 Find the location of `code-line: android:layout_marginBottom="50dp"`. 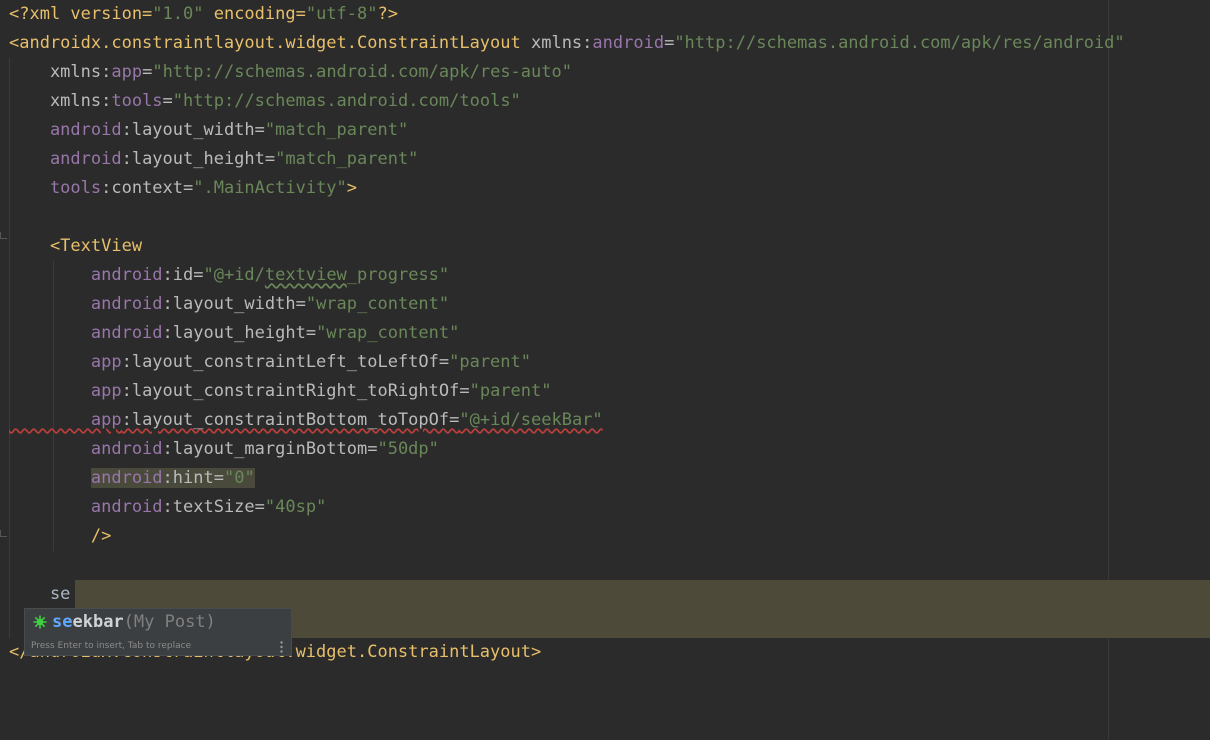

code-line: android:layout_marginBottom="50dp" is located at coordinates (224, 449).